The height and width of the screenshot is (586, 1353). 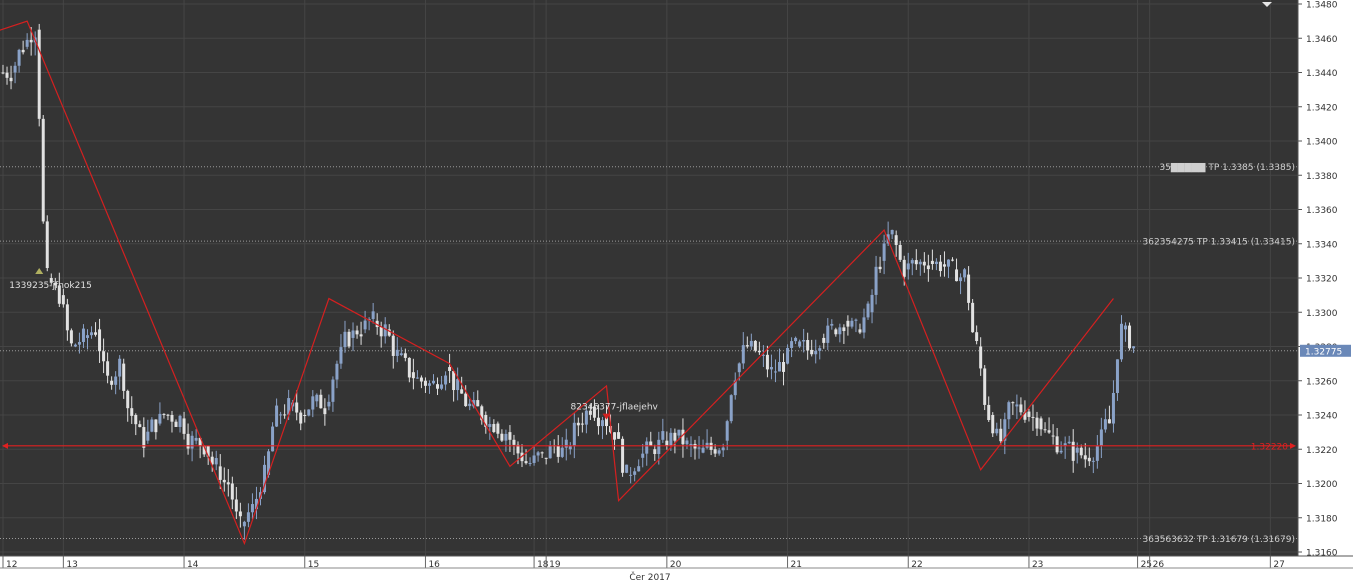 What do you see at coordinates (615, 408) in the screenshot?
I see `order-annotation: 82345377-jflaejehv` at bounding box center [615, 408].